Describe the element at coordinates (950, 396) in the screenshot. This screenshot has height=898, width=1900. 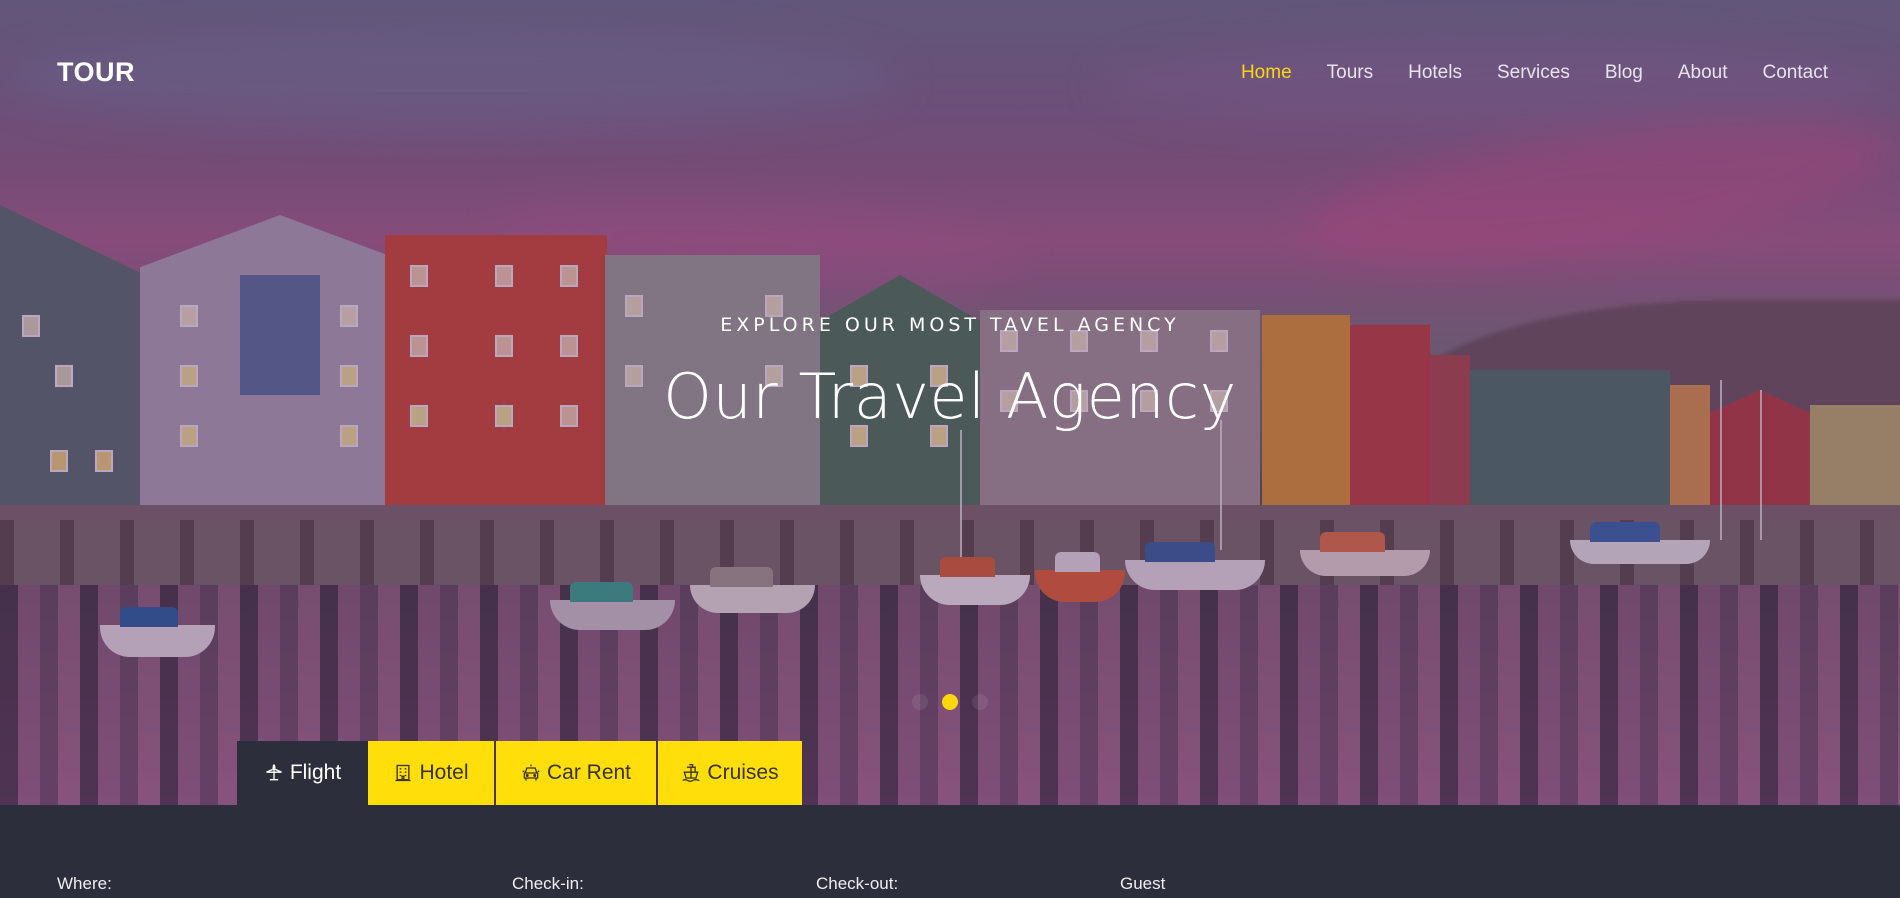
I see `hero-title: Our Travel Agency` at that location.